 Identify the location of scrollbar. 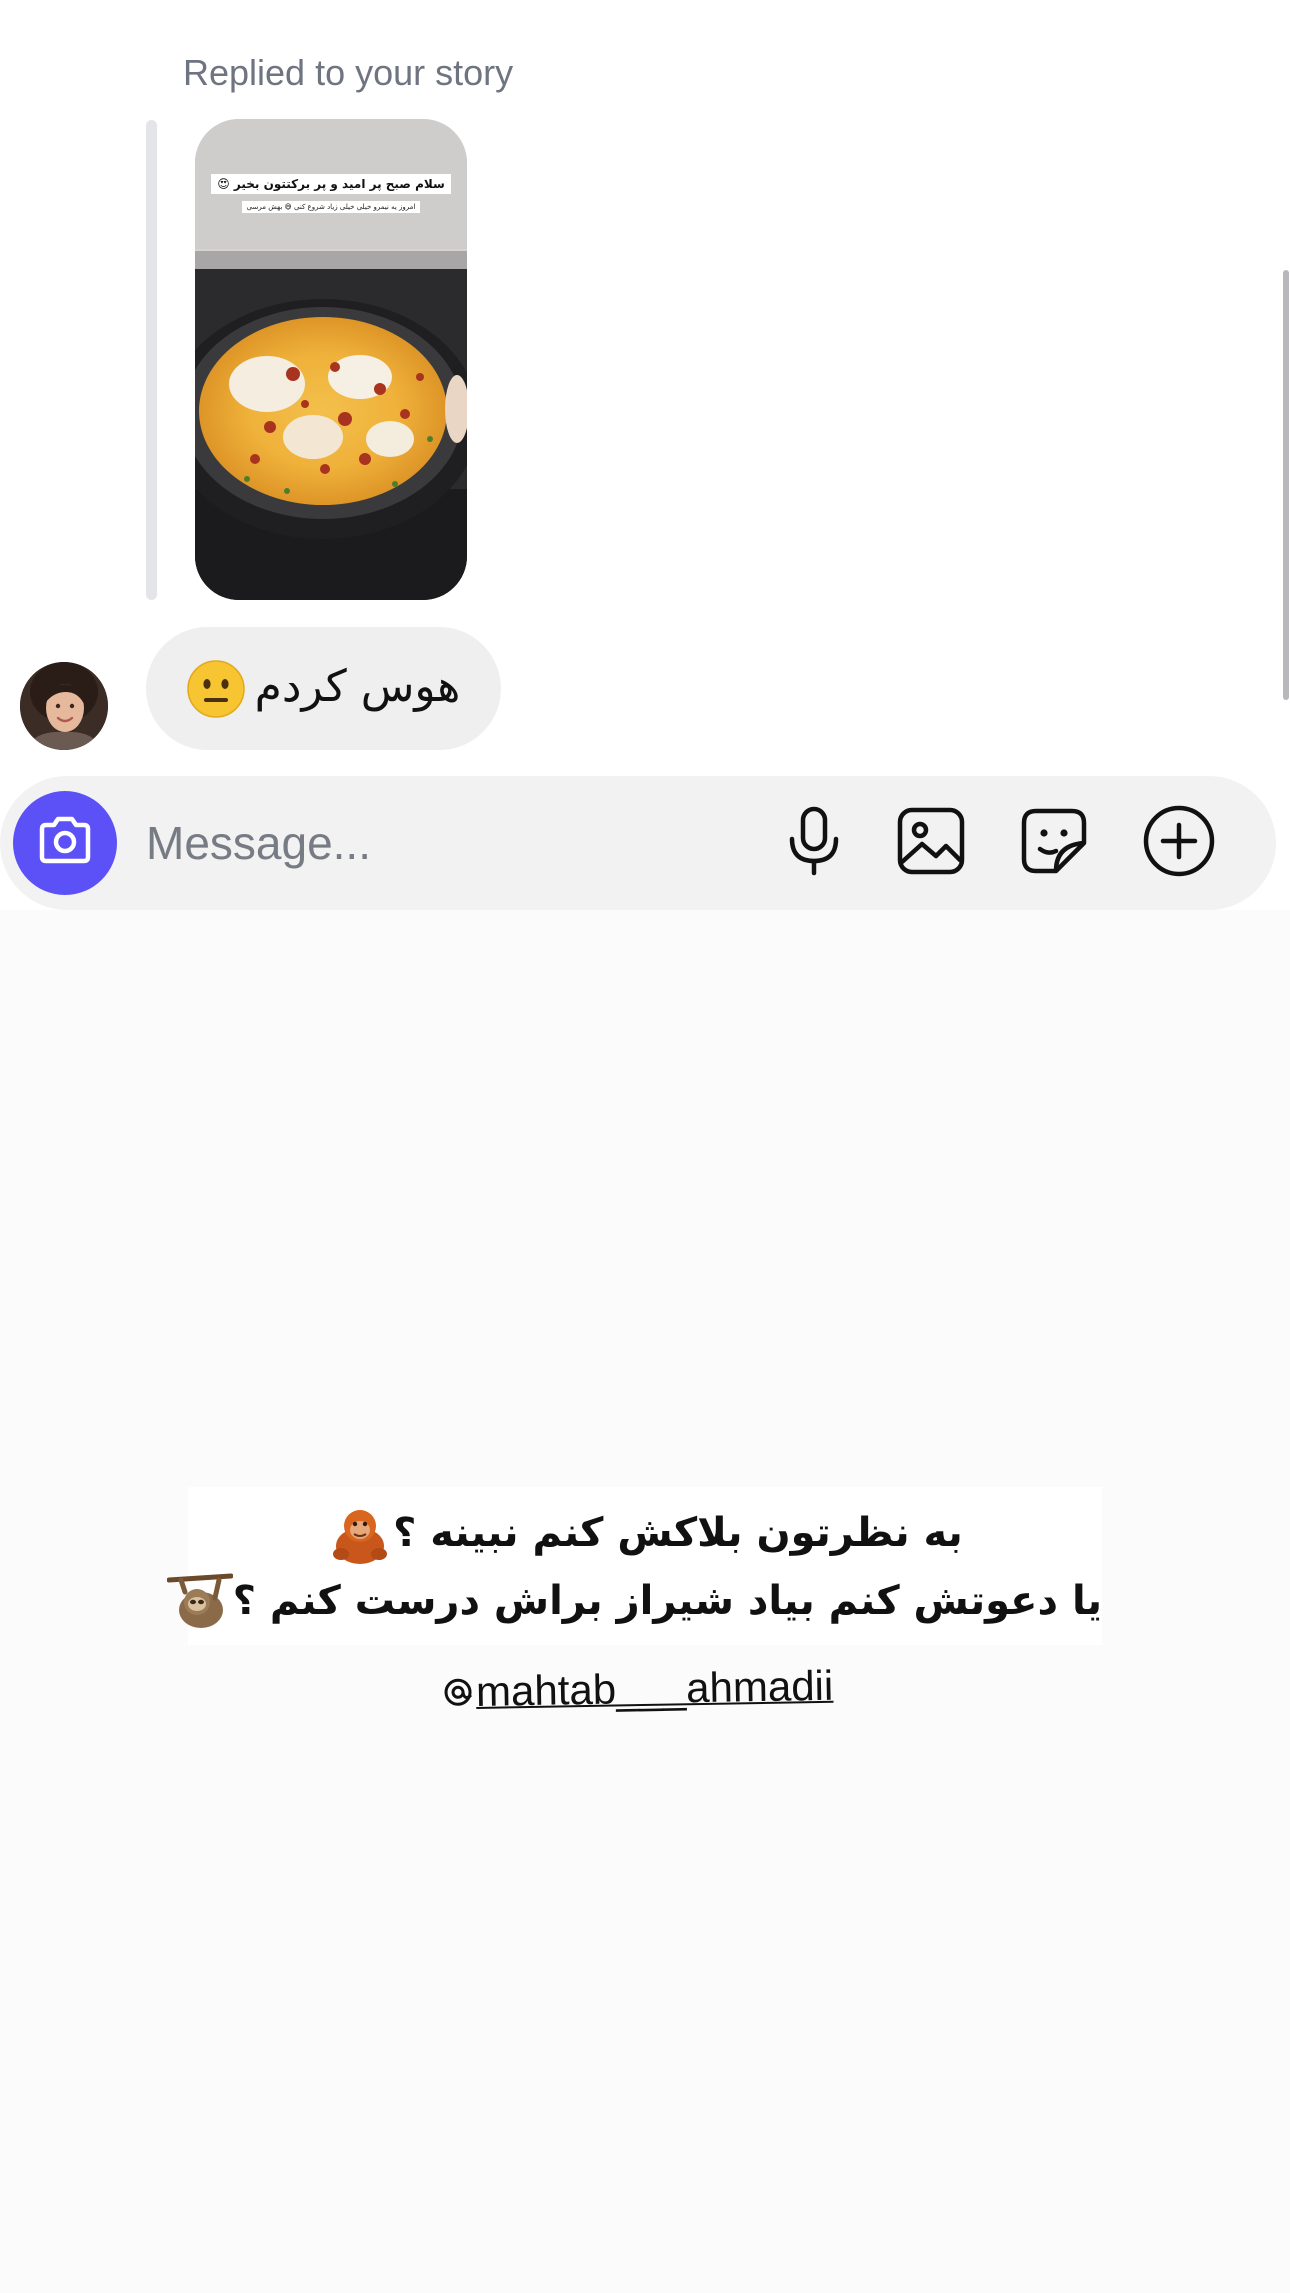
(1286, 485).